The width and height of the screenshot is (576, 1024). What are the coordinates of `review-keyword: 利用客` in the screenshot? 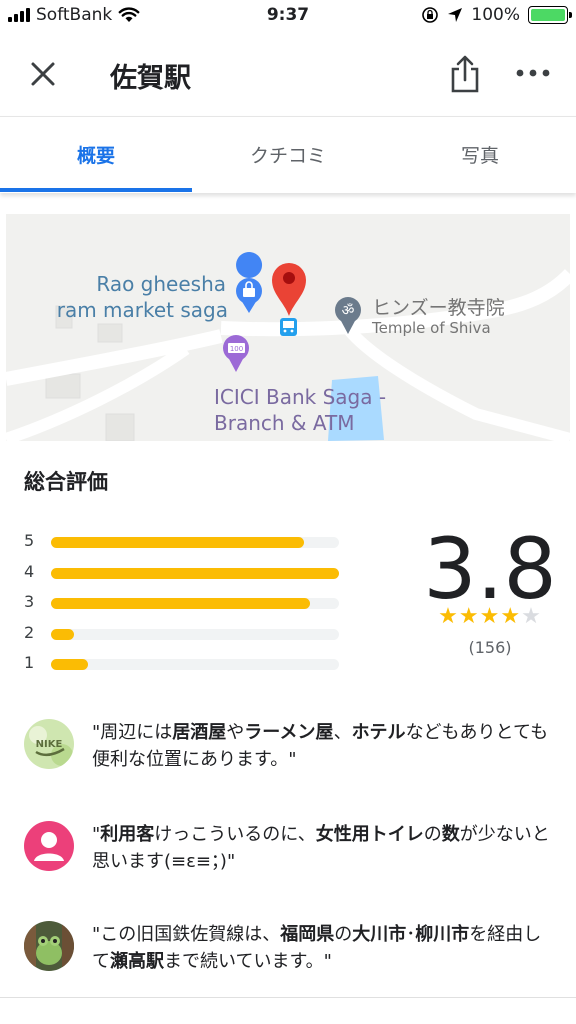 It's located at (127, 834).